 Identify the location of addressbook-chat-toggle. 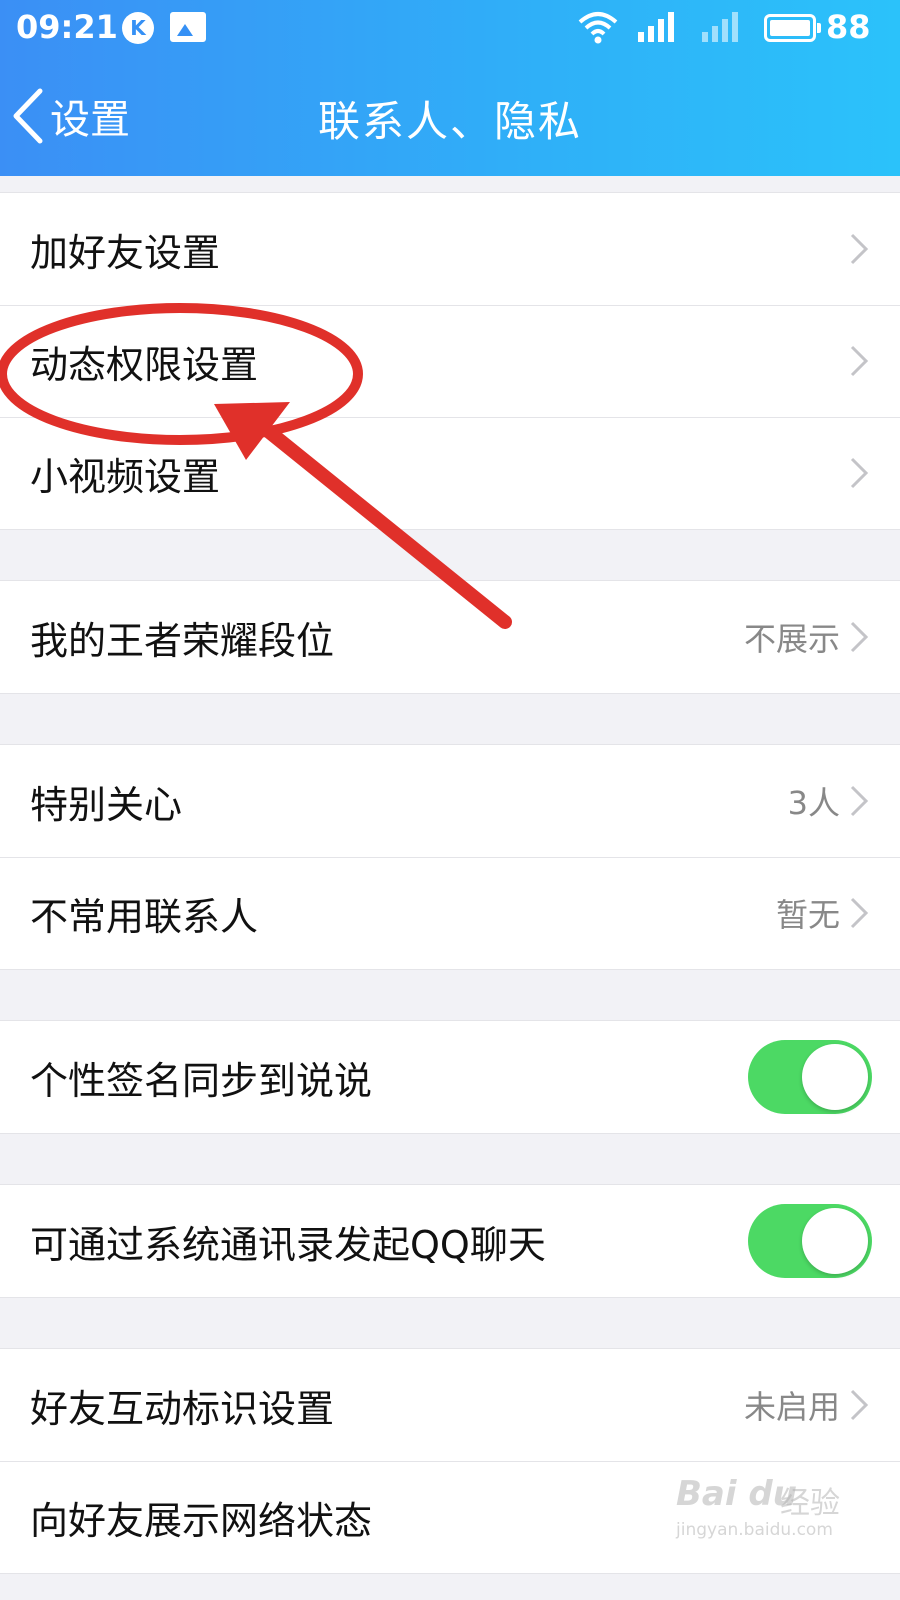
(810, 1241).